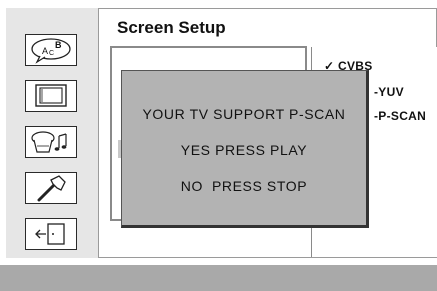  I want to click on audio-setup-button, so click(51, 142).